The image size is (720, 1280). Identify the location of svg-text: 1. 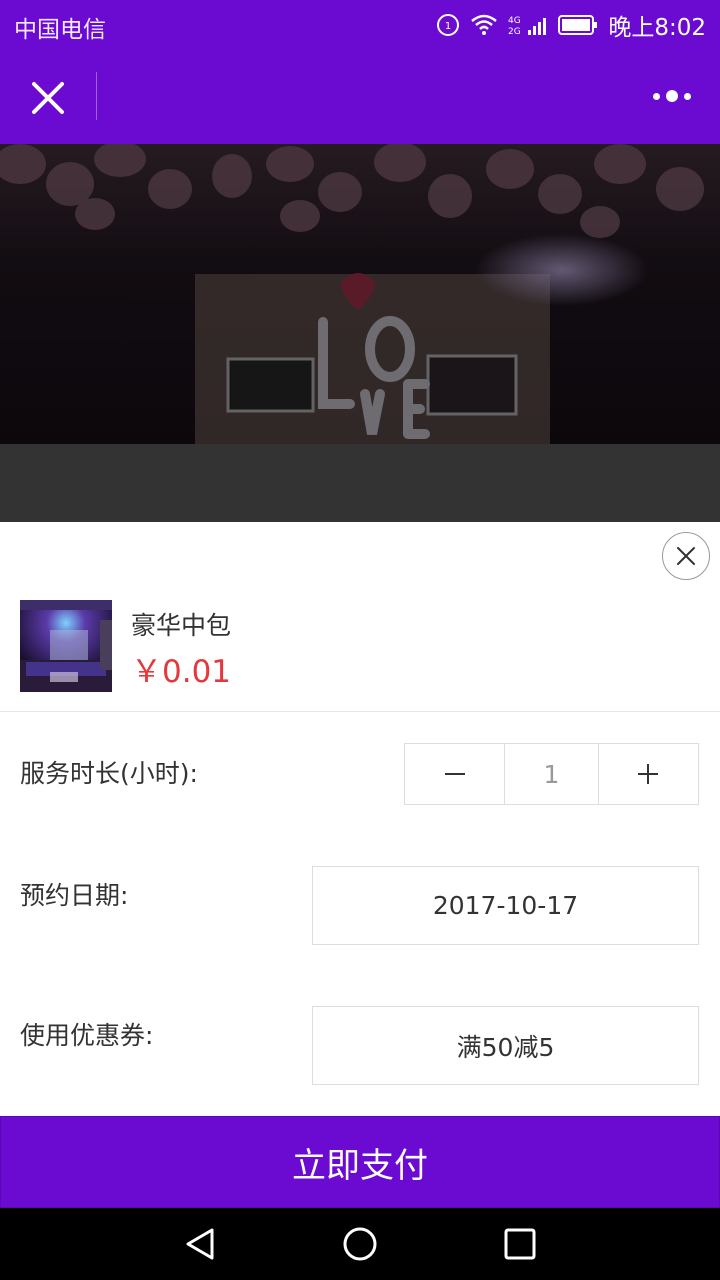
(448, 26).